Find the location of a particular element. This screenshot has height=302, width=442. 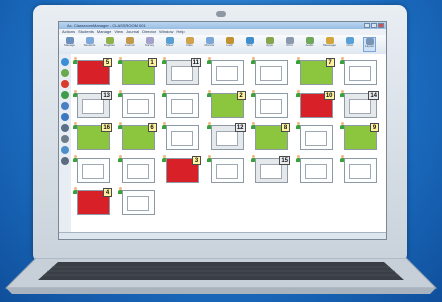

journal-icon is located at coordinates (129, 40).